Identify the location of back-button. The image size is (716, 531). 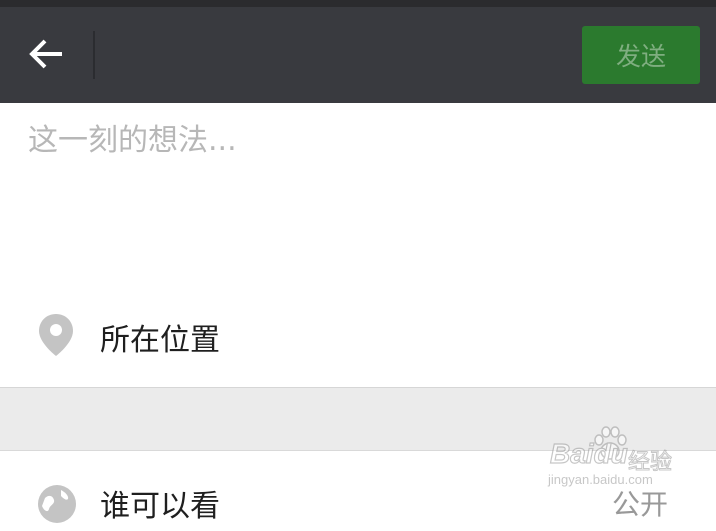
(46, 54).